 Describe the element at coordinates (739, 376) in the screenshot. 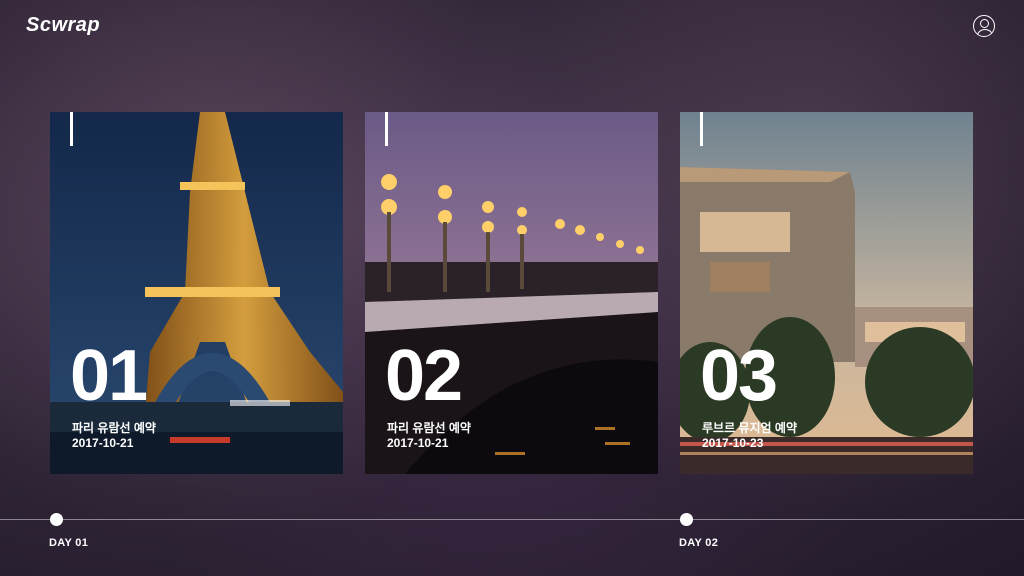

I see `card-number: 03` at that location.